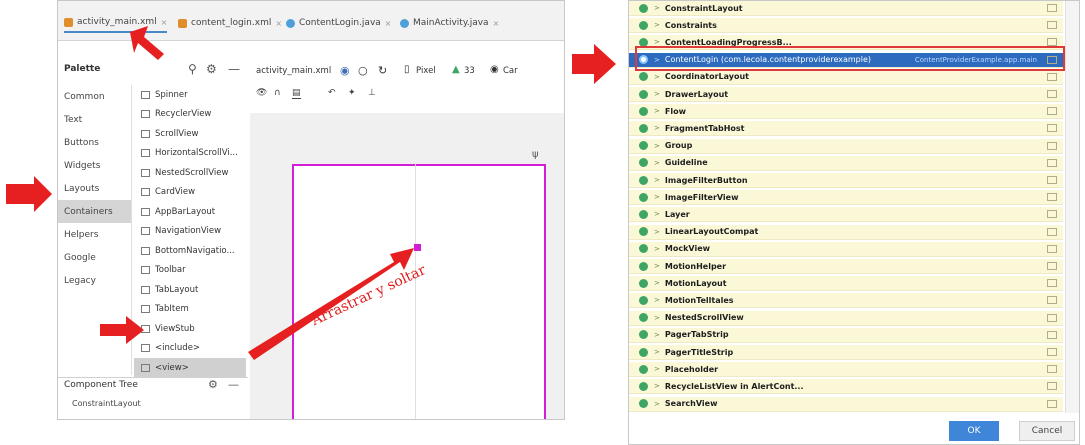  I want to click on class-row: > NestedScrollView, so click(846, 318).